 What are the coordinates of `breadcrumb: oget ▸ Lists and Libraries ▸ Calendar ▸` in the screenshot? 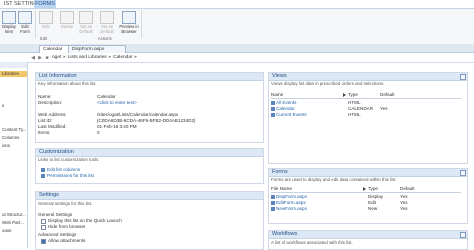 It's located at (95, 57).